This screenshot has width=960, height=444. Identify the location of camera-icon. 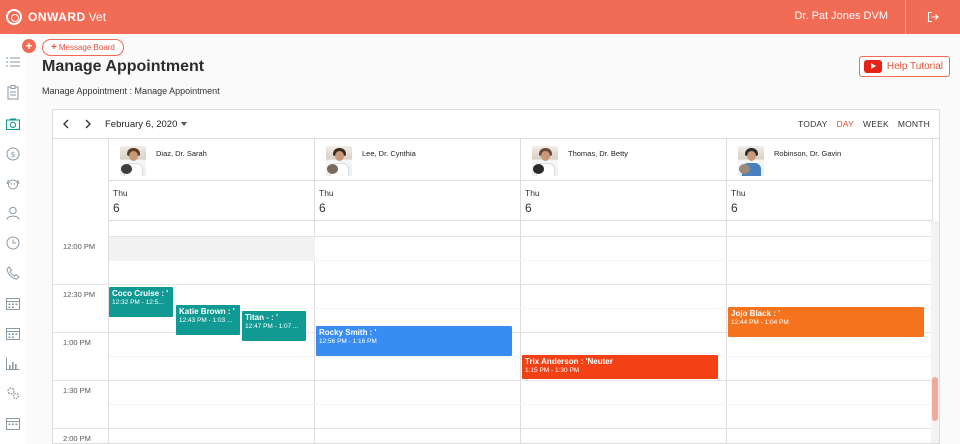
(13, 124).